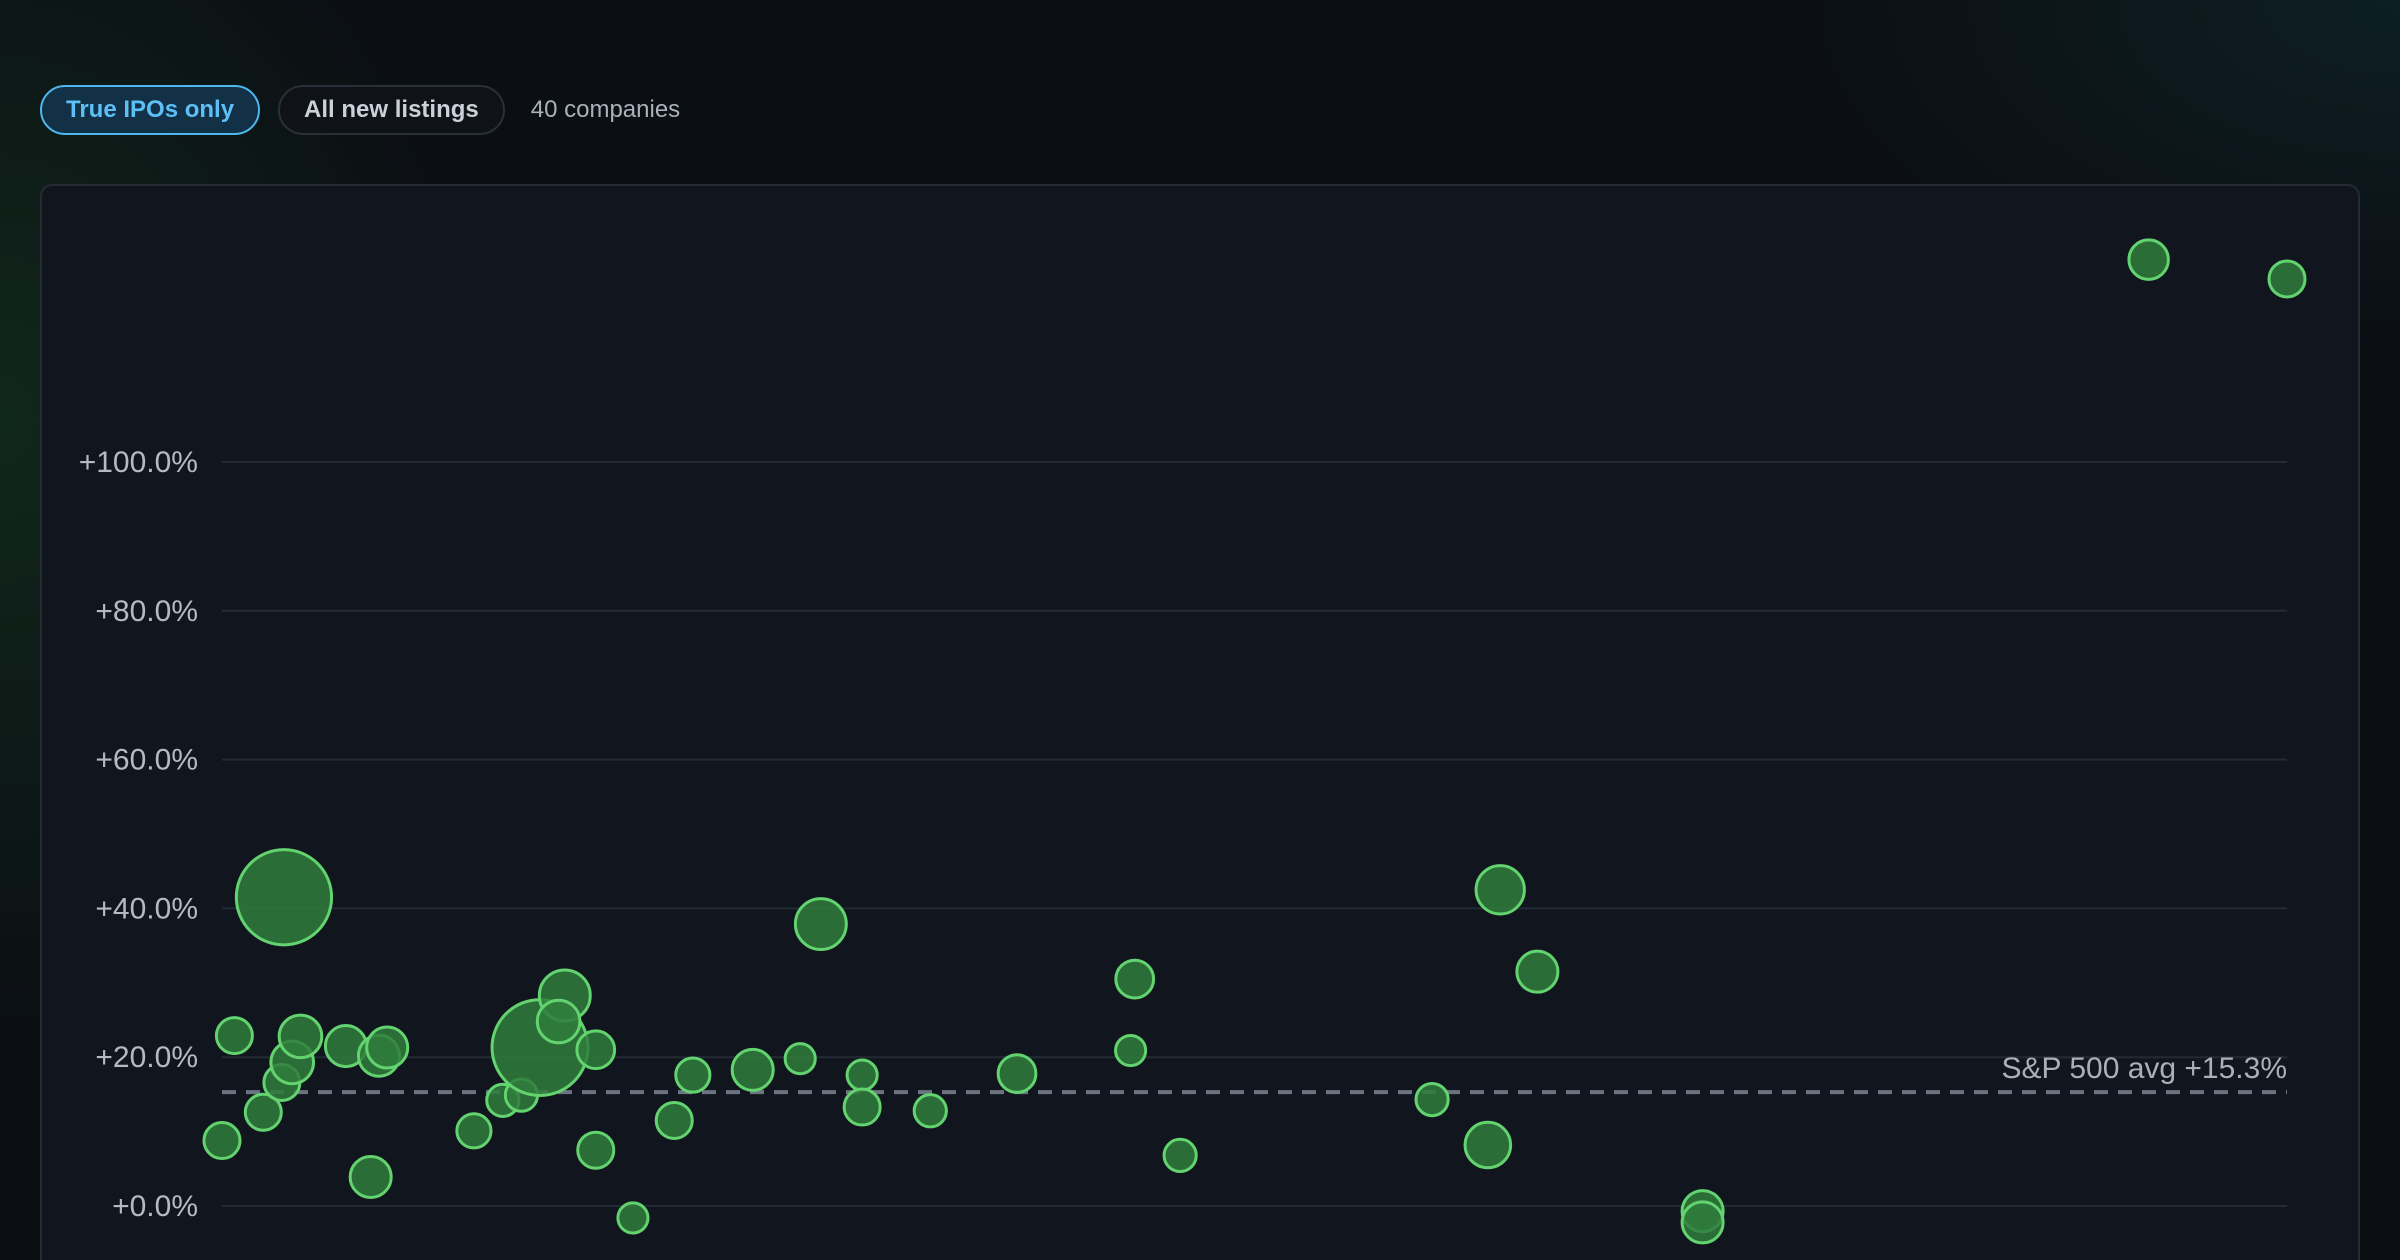  Describe the element at coordinates (146, 760) in the screenshot. I see `y-tick-label: +60.0%` at that location.